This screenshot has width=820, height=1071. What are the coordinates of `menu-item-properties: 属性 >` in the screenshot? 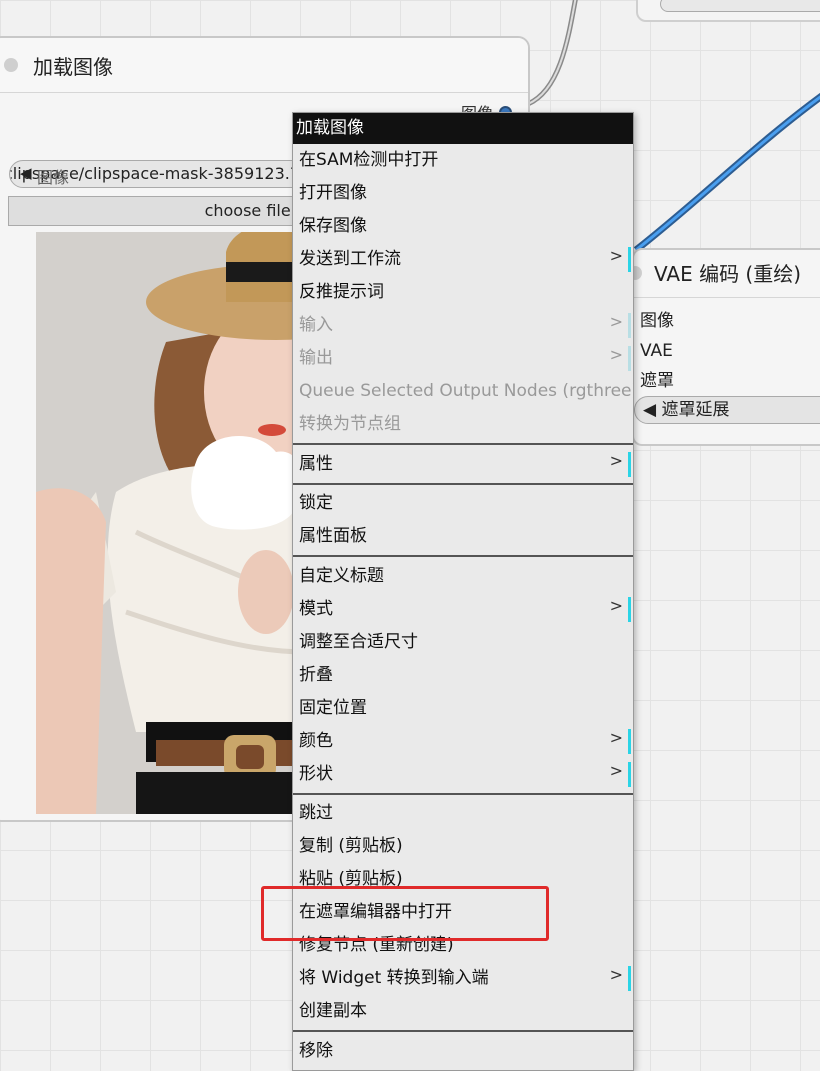 It's located at (463, 464).